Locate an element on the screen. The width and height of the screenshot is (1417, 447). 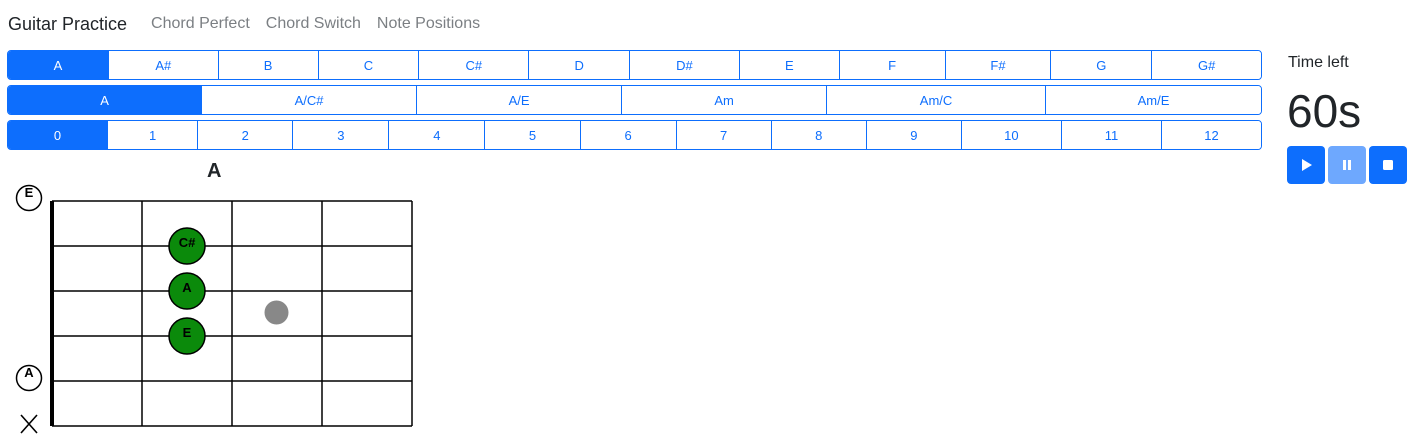
pause-icon is located at coordinates (1347, 165).